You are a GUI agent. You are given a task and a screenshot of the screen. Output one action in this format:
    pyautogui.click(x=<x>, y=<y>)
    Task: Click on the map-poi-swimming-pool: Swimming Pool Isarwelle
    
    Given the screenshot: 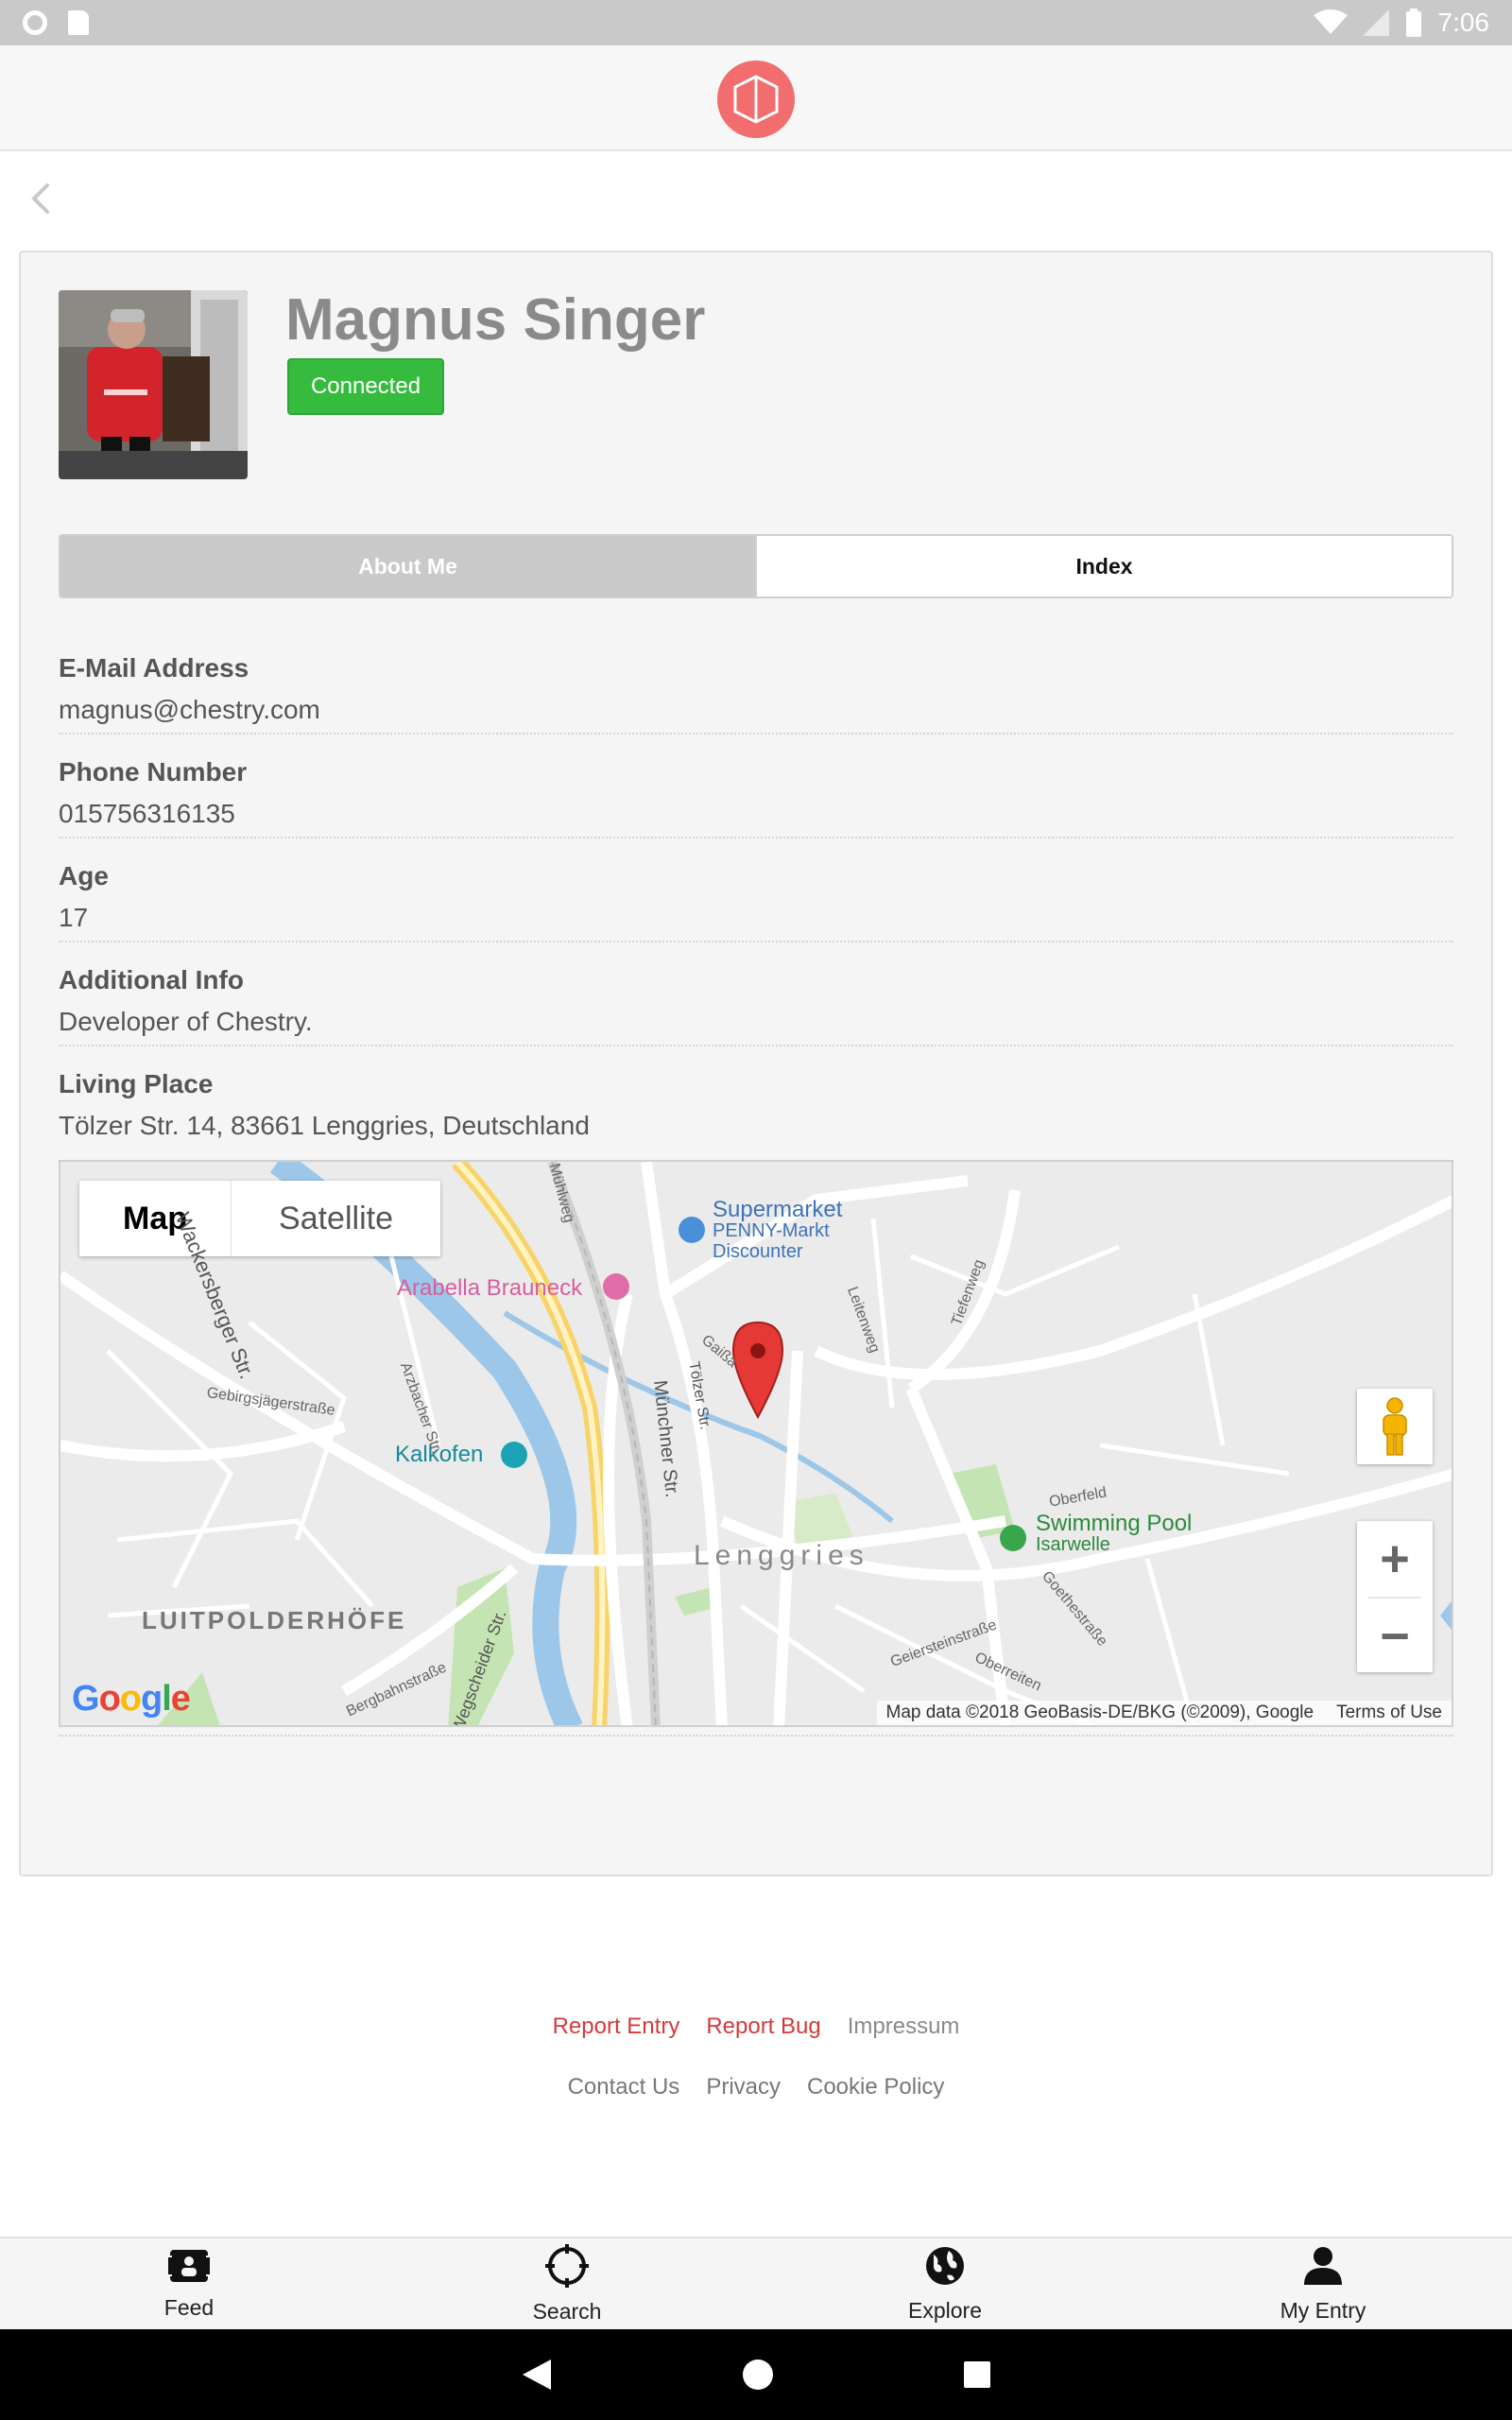 What is the action you would take?
    pyautogui.click(x=1114, y=1533)
    